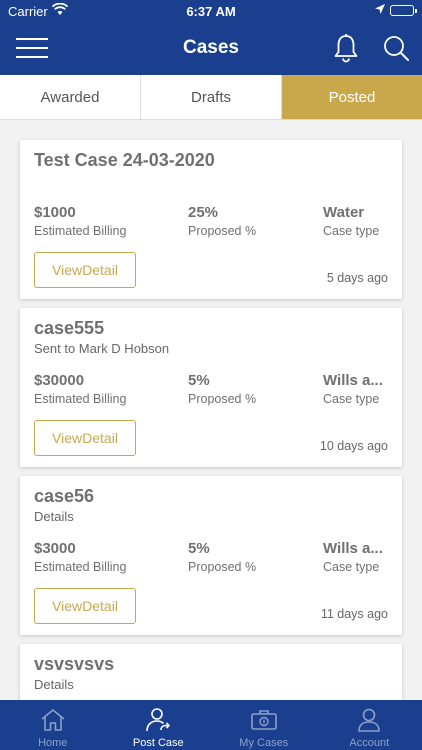 The height and width of the screenshot is (750, 422). Describe the element at coordinates (203, 212) in the screenshot. I see `proposed-value: 25%` at that location.